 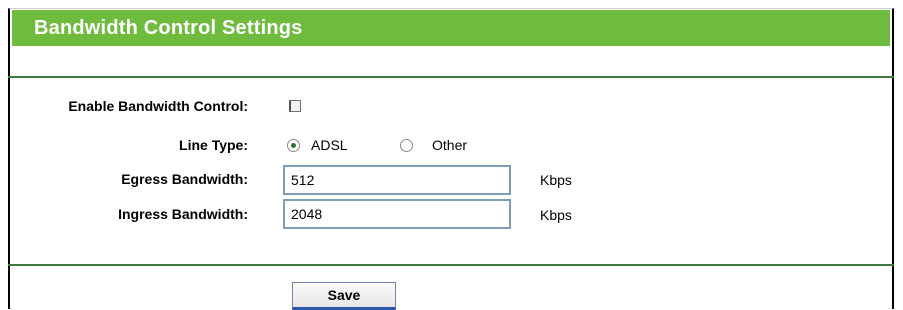 I want to click on radio-selected-dot, so click(x=293, y=145).